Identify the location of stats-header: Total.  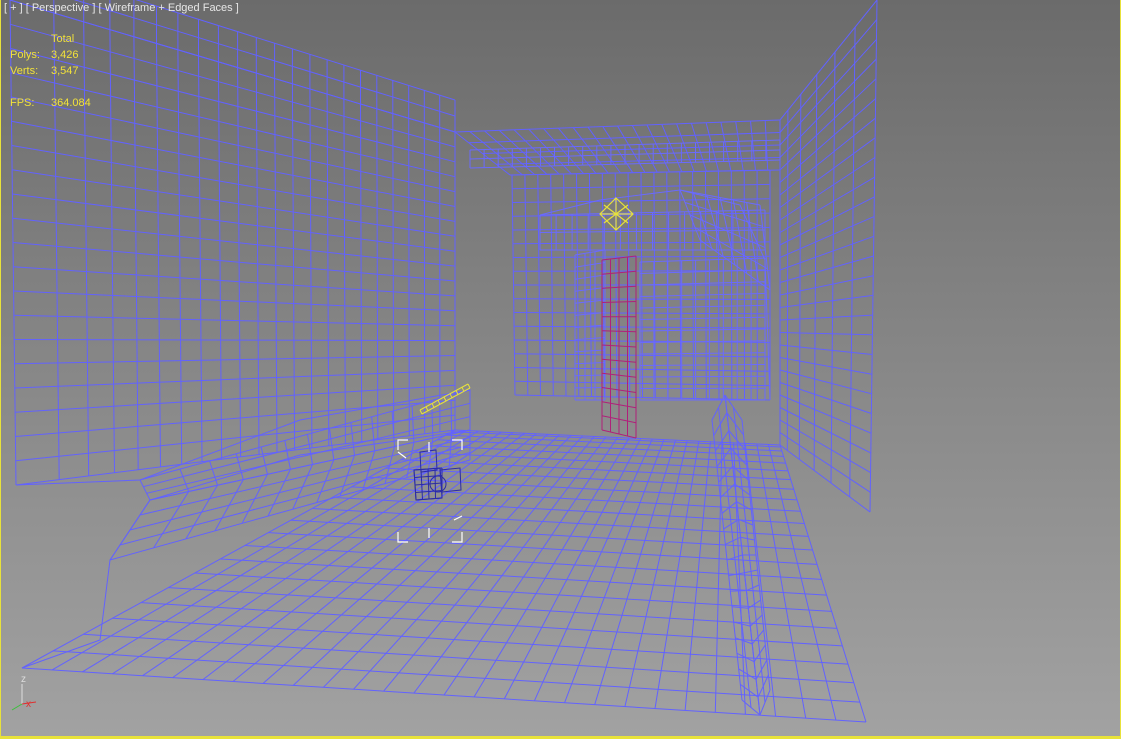
(63, 39).